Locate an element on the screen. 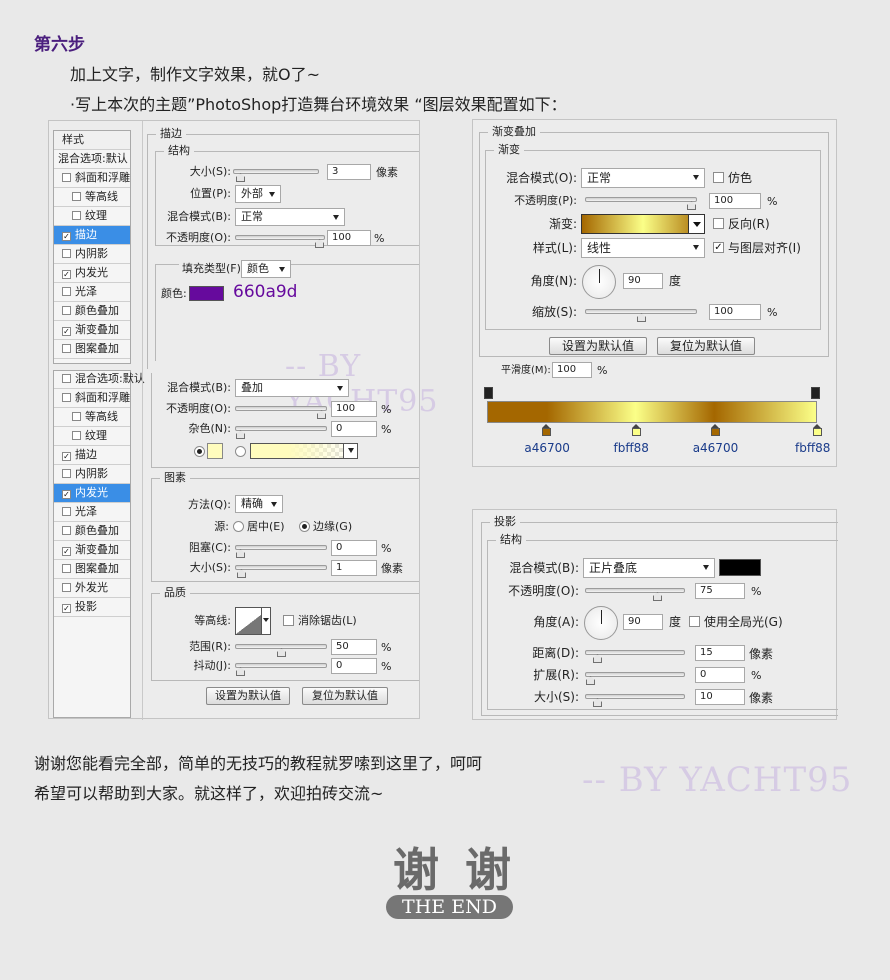 The width and height of the screenshot is (890, 980). grad-opacity-slider is located at coordinates (641, 203).